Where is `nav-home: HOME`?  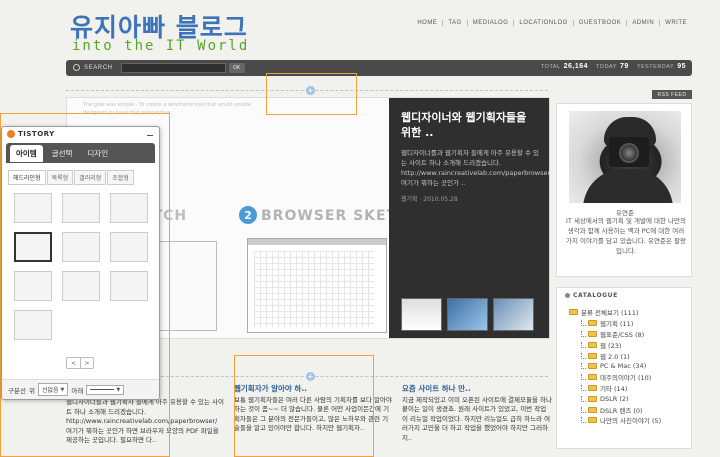 nav-home: HOME is located at coordinates (428, 23).